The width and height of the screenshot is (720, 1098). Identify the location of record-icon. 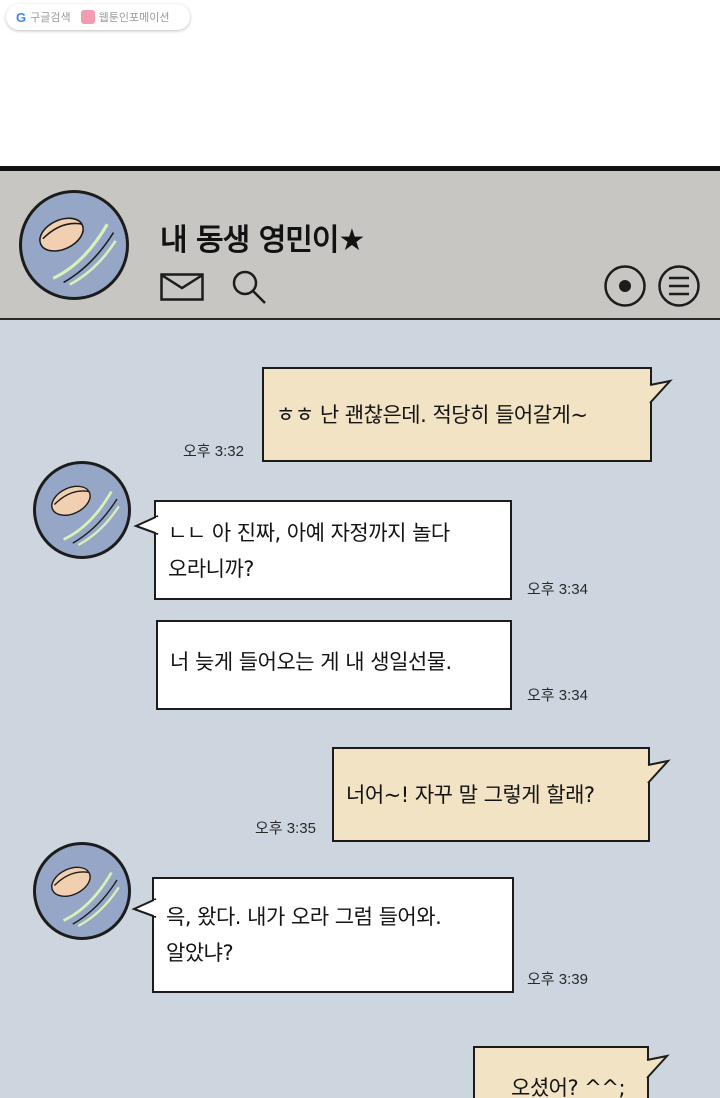
(625, 286).